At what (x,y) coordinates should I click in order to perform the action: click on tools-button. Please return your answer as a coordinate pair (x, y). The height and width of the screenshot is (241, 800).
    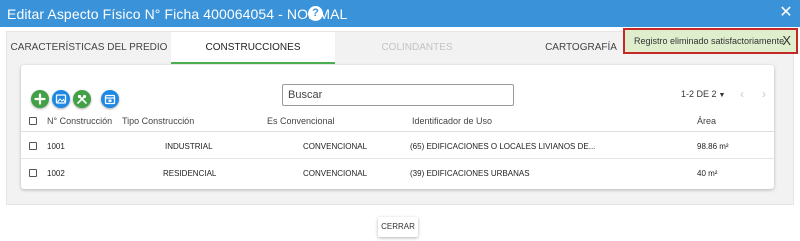
    Looking at the image, I should click on (82, 99).